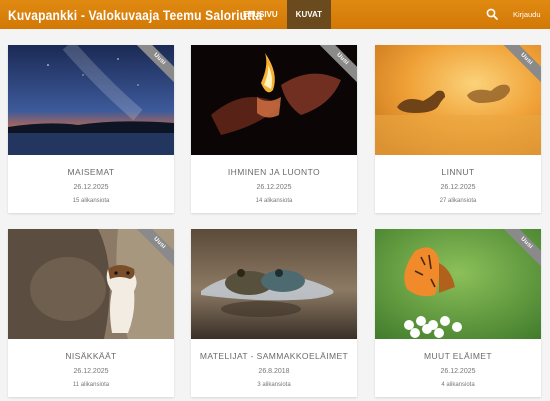 This screenshot has height=401, width=550. I want to click on card-title: IHMINEN JA LUONTO, so click(274, 172).